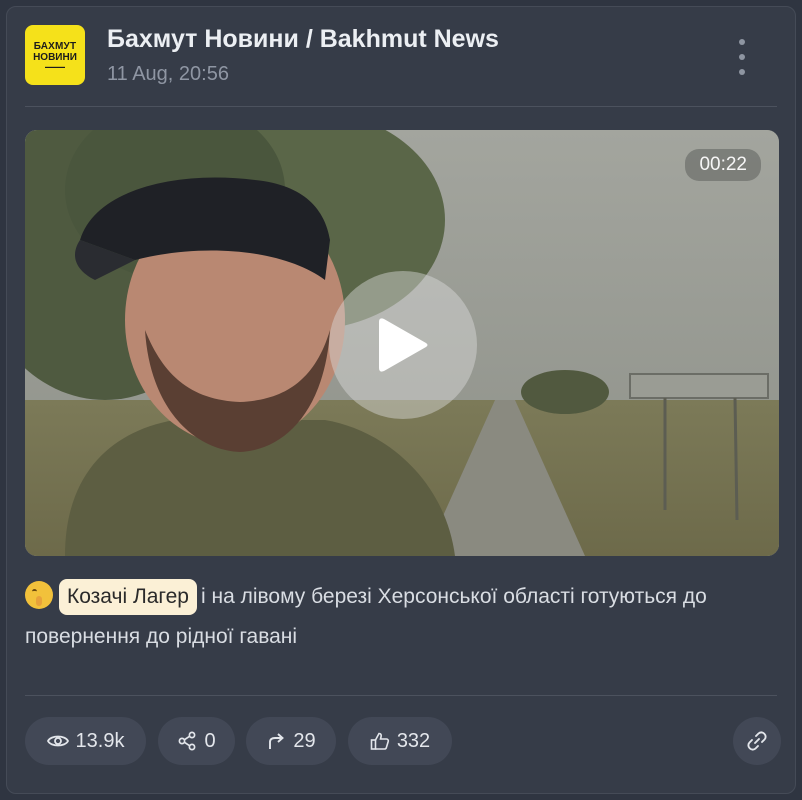  I want to click on footer-divider, so click(401, 695).